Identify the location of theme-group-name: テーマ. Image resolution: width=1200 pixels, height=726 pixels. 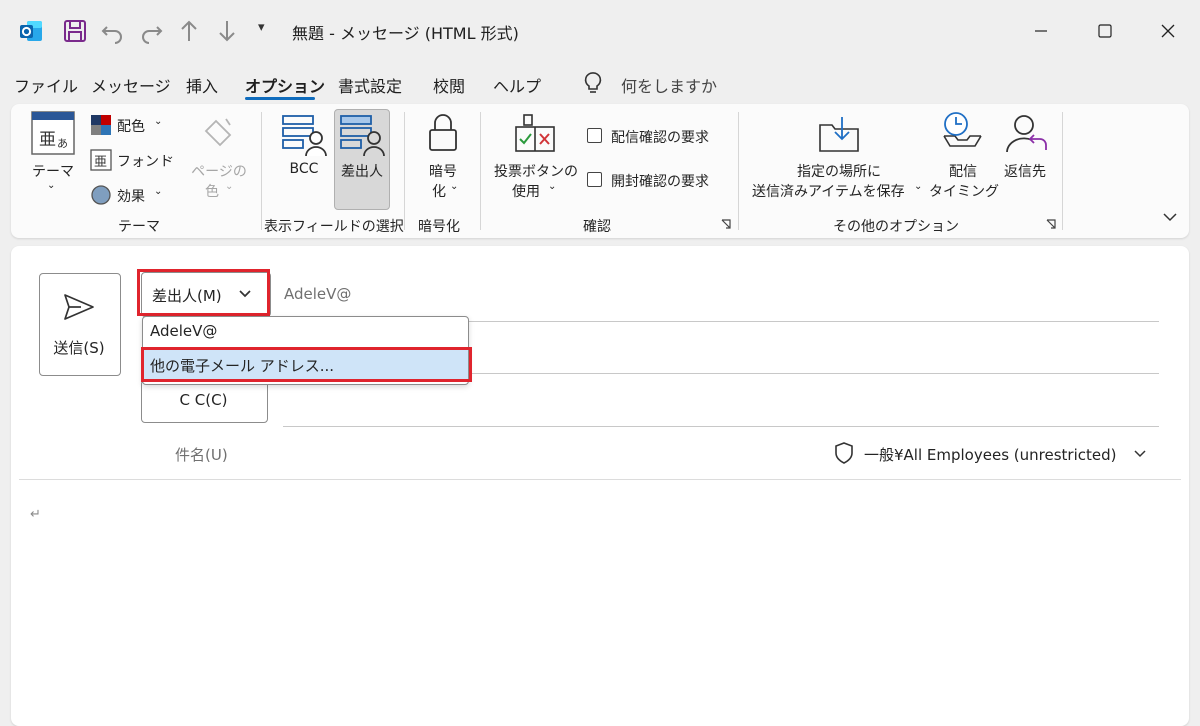
(139, 227).